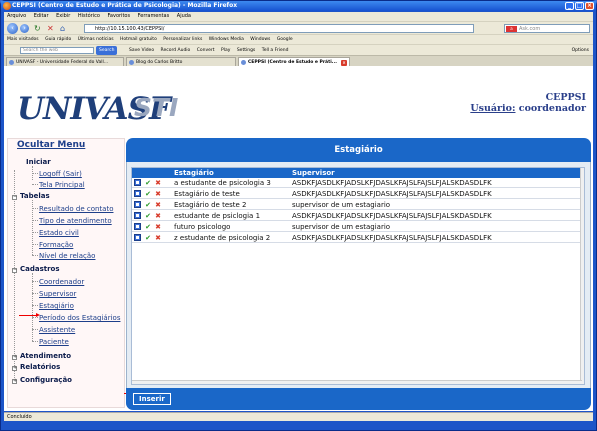 This screenshot has height=431, width=597. I want to click on stop-icon: ✕, so click(50, 28).